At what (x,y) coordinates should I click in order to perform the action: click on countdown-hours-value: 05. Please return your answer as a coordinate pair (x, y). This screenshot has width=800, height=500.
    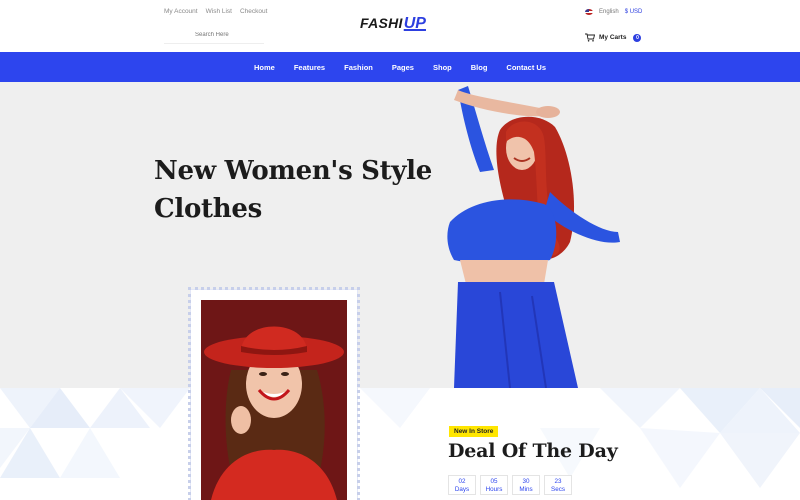
    Looking at the image, I should click on (494, 481).